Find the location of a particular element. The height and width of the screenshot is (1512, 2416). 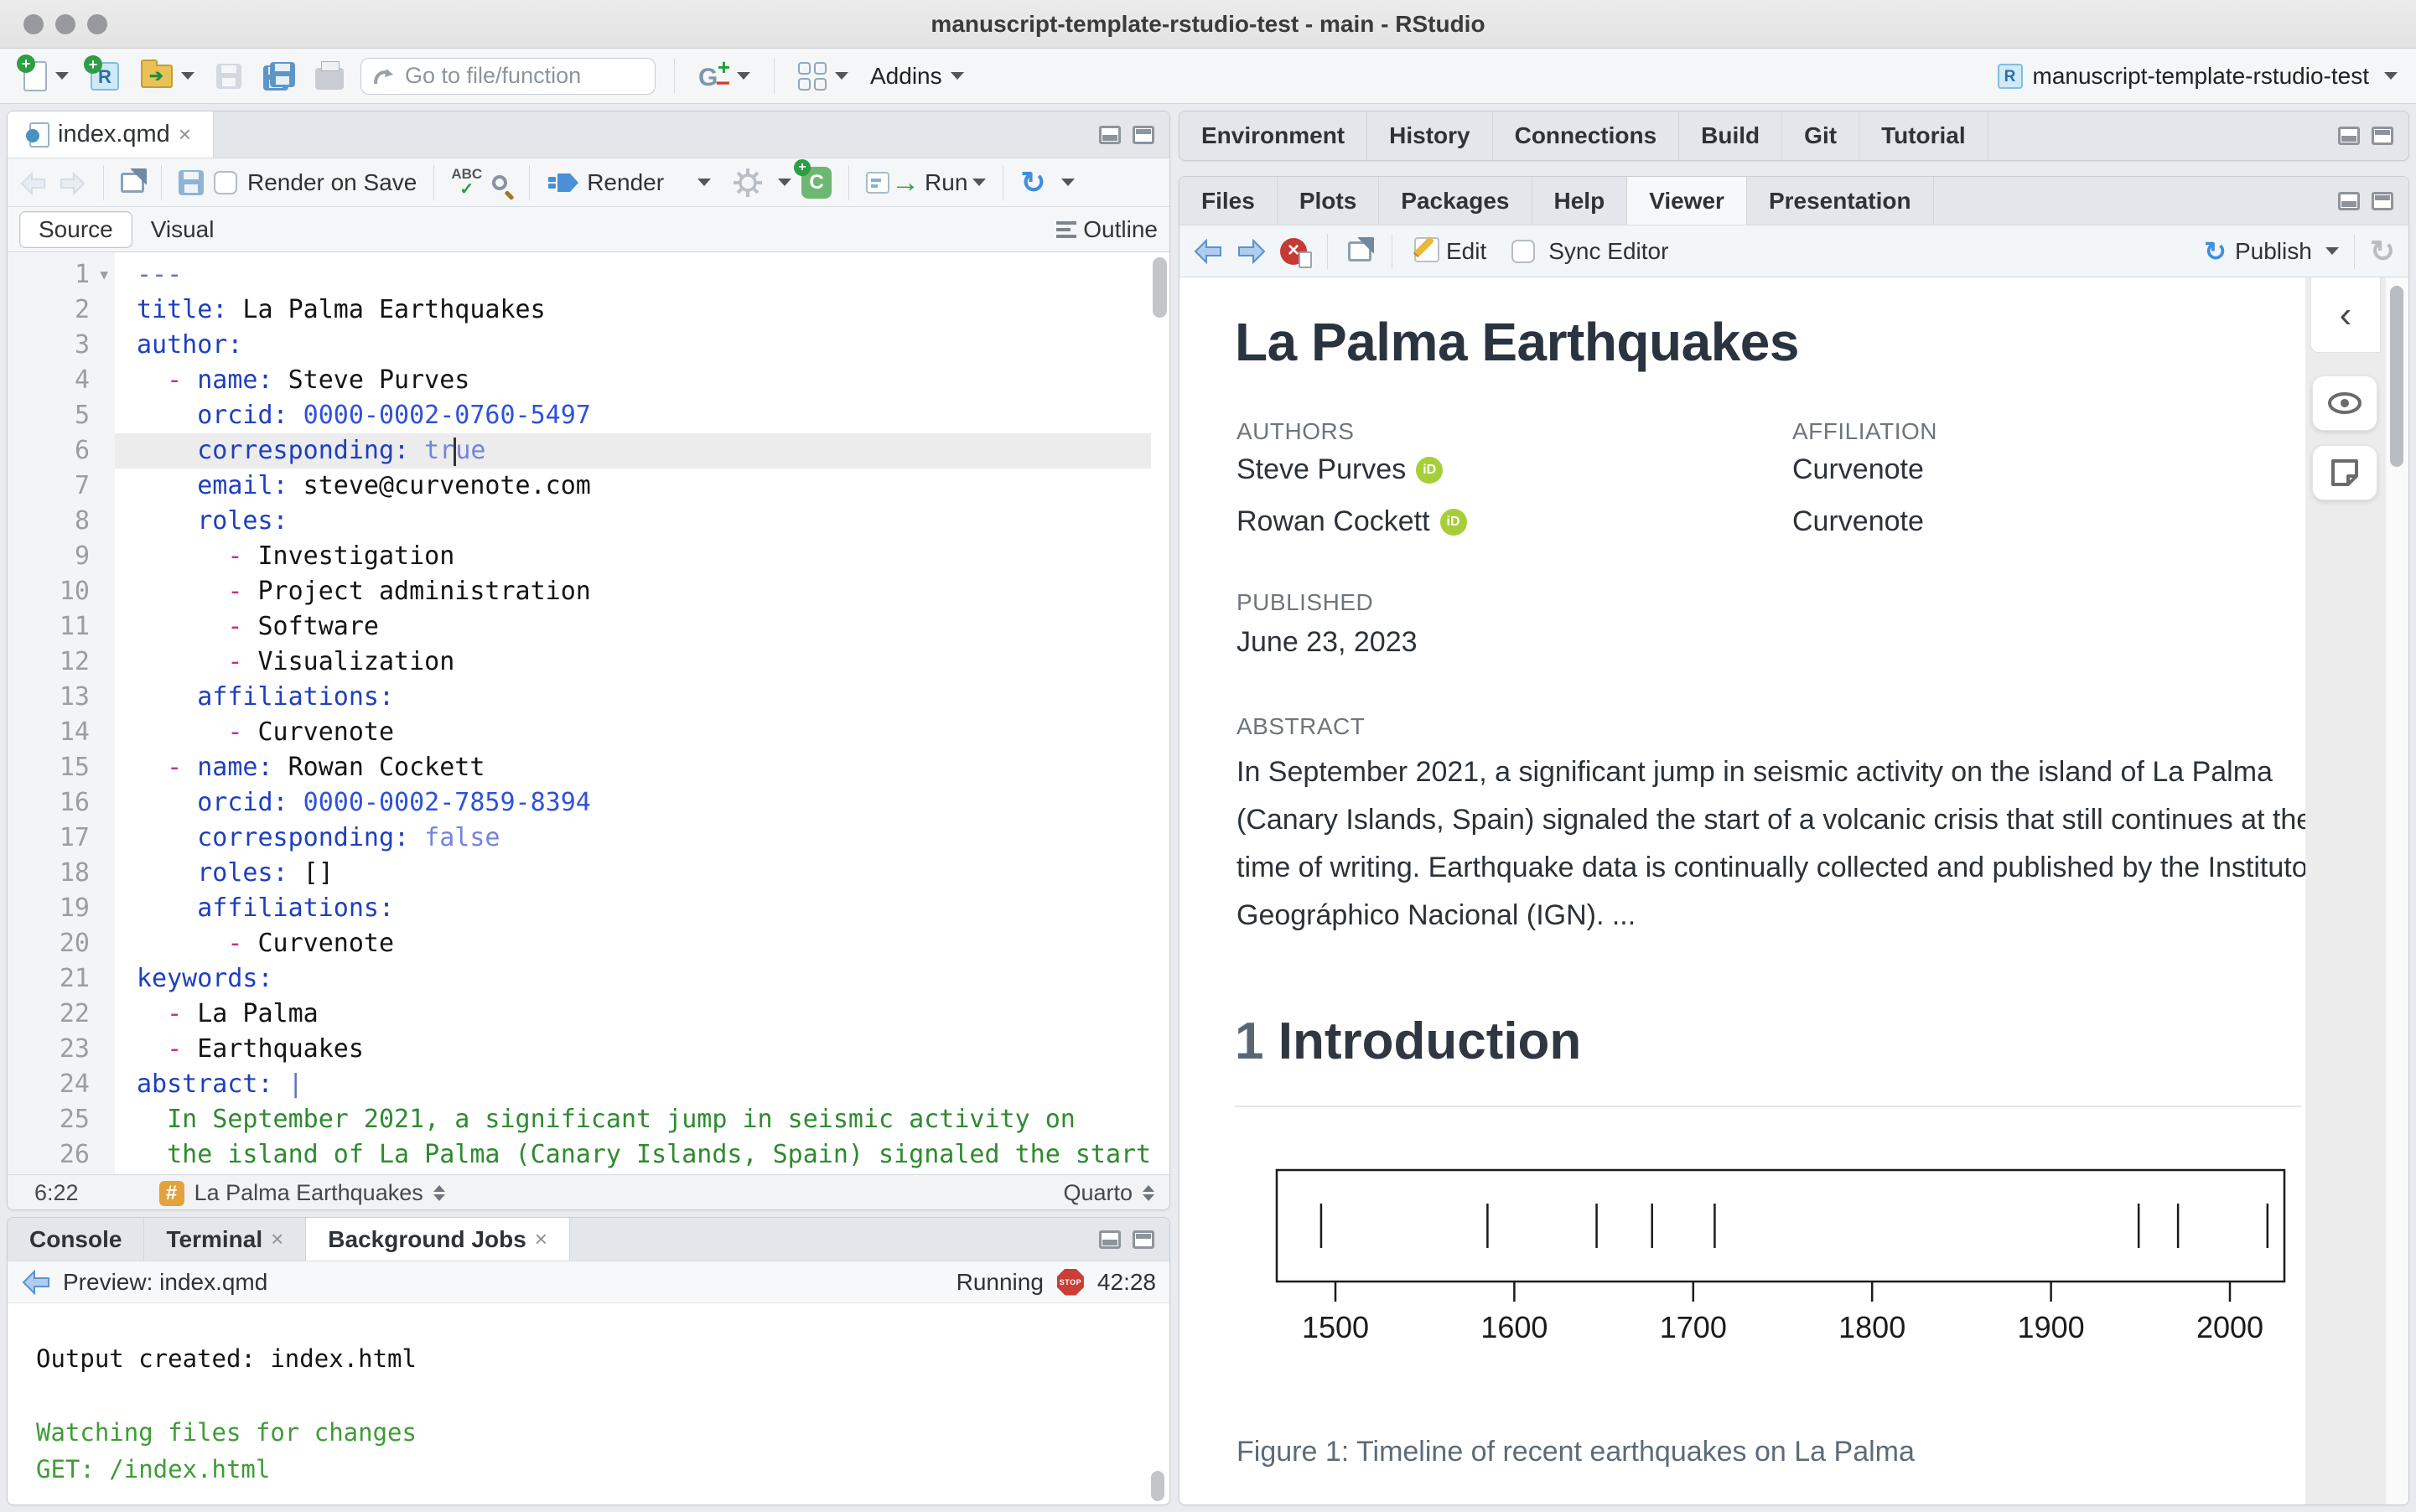

version-control-button: G + − is located at coordinates (724, 76).